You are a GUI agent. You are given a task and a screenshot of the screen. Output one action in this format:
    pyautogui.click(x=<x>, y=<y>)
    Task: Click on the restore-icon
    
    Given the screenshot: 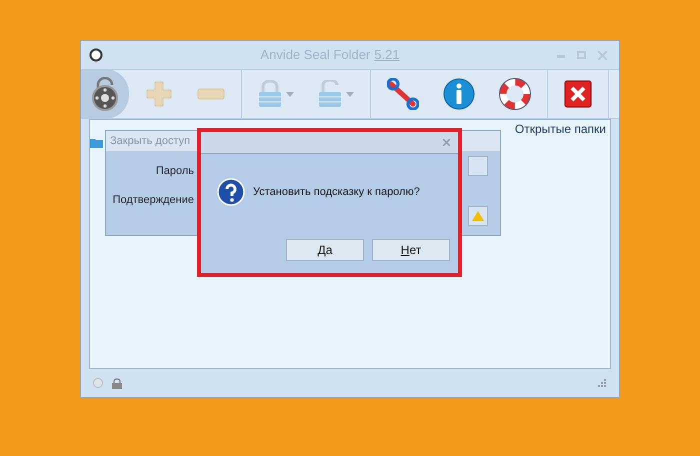 What is the action you would take?
    pyautogui.click(x=581, y=54)
    